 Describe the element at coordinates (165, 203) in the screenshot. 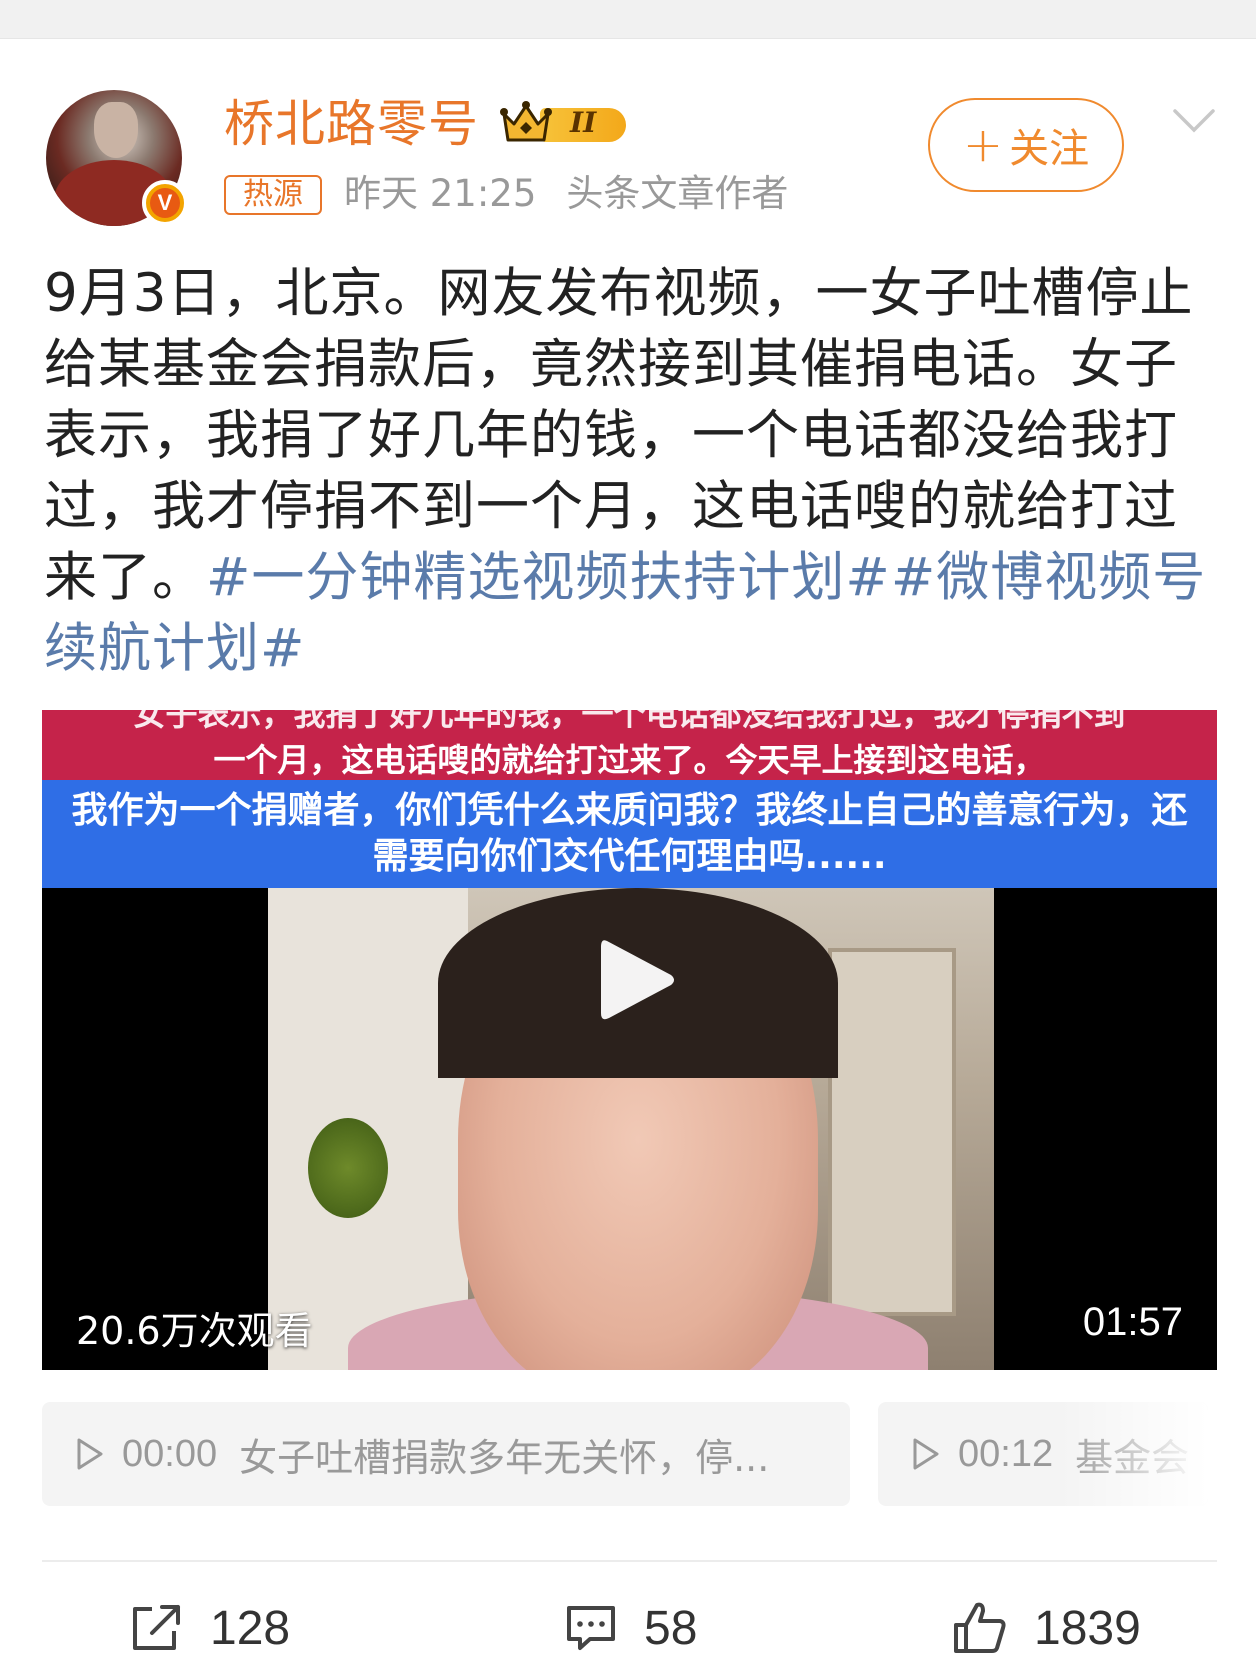

I see `verified-badge-icon: V` at that location.